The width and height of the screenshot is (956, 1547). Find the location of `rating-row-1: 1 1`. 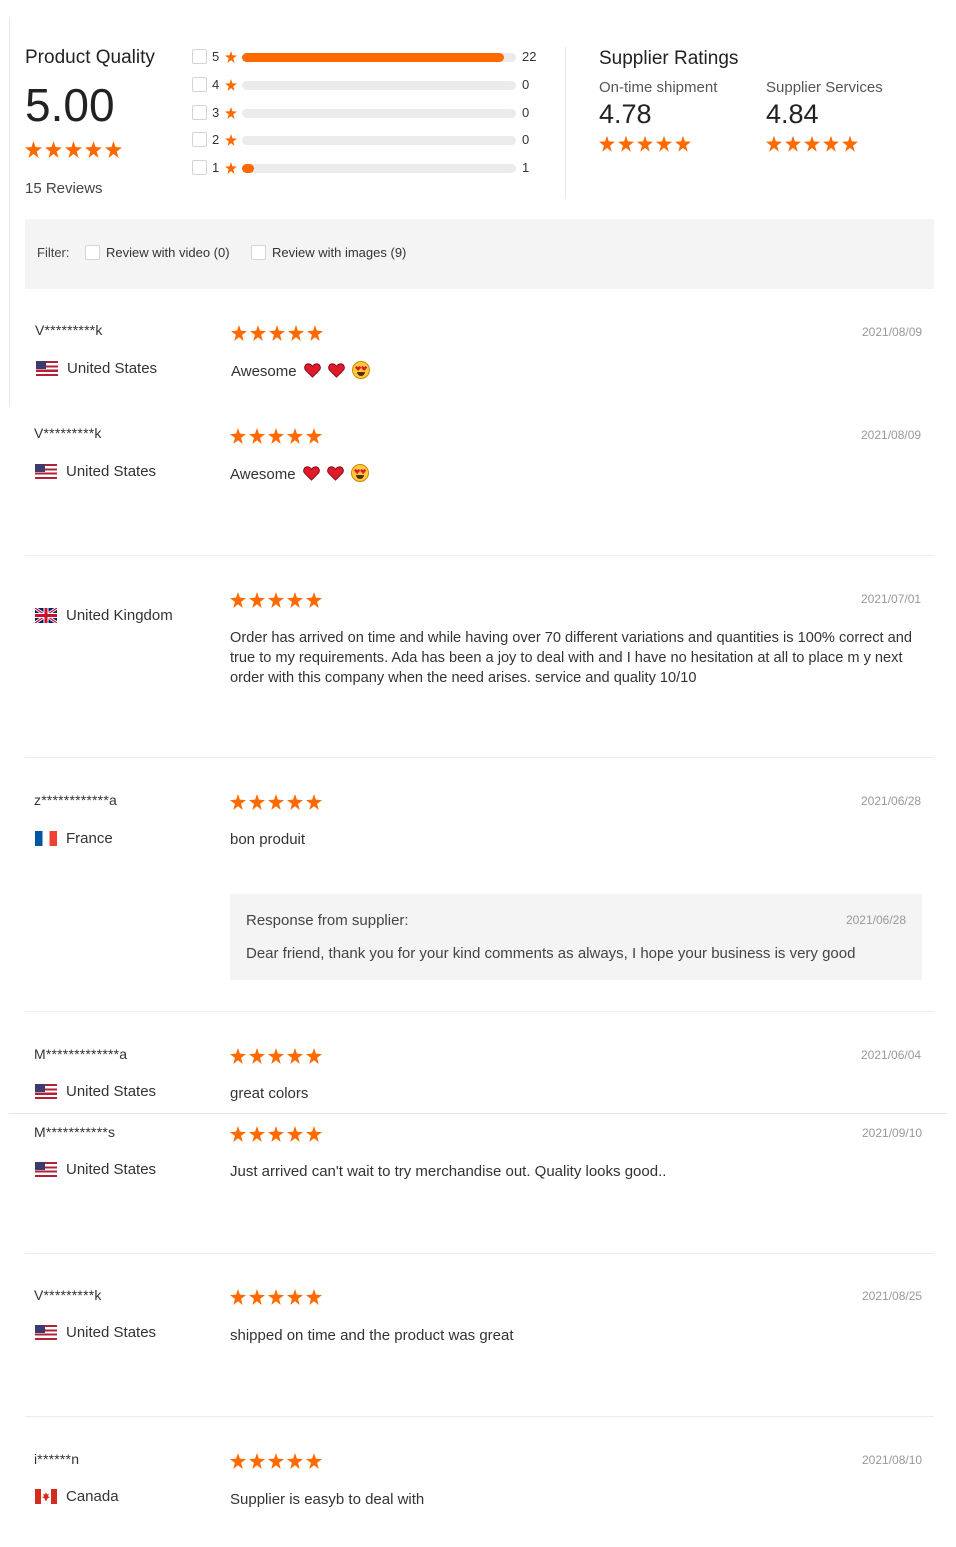

rating-row-1: 1 1 is located at coordinates (372, 168).